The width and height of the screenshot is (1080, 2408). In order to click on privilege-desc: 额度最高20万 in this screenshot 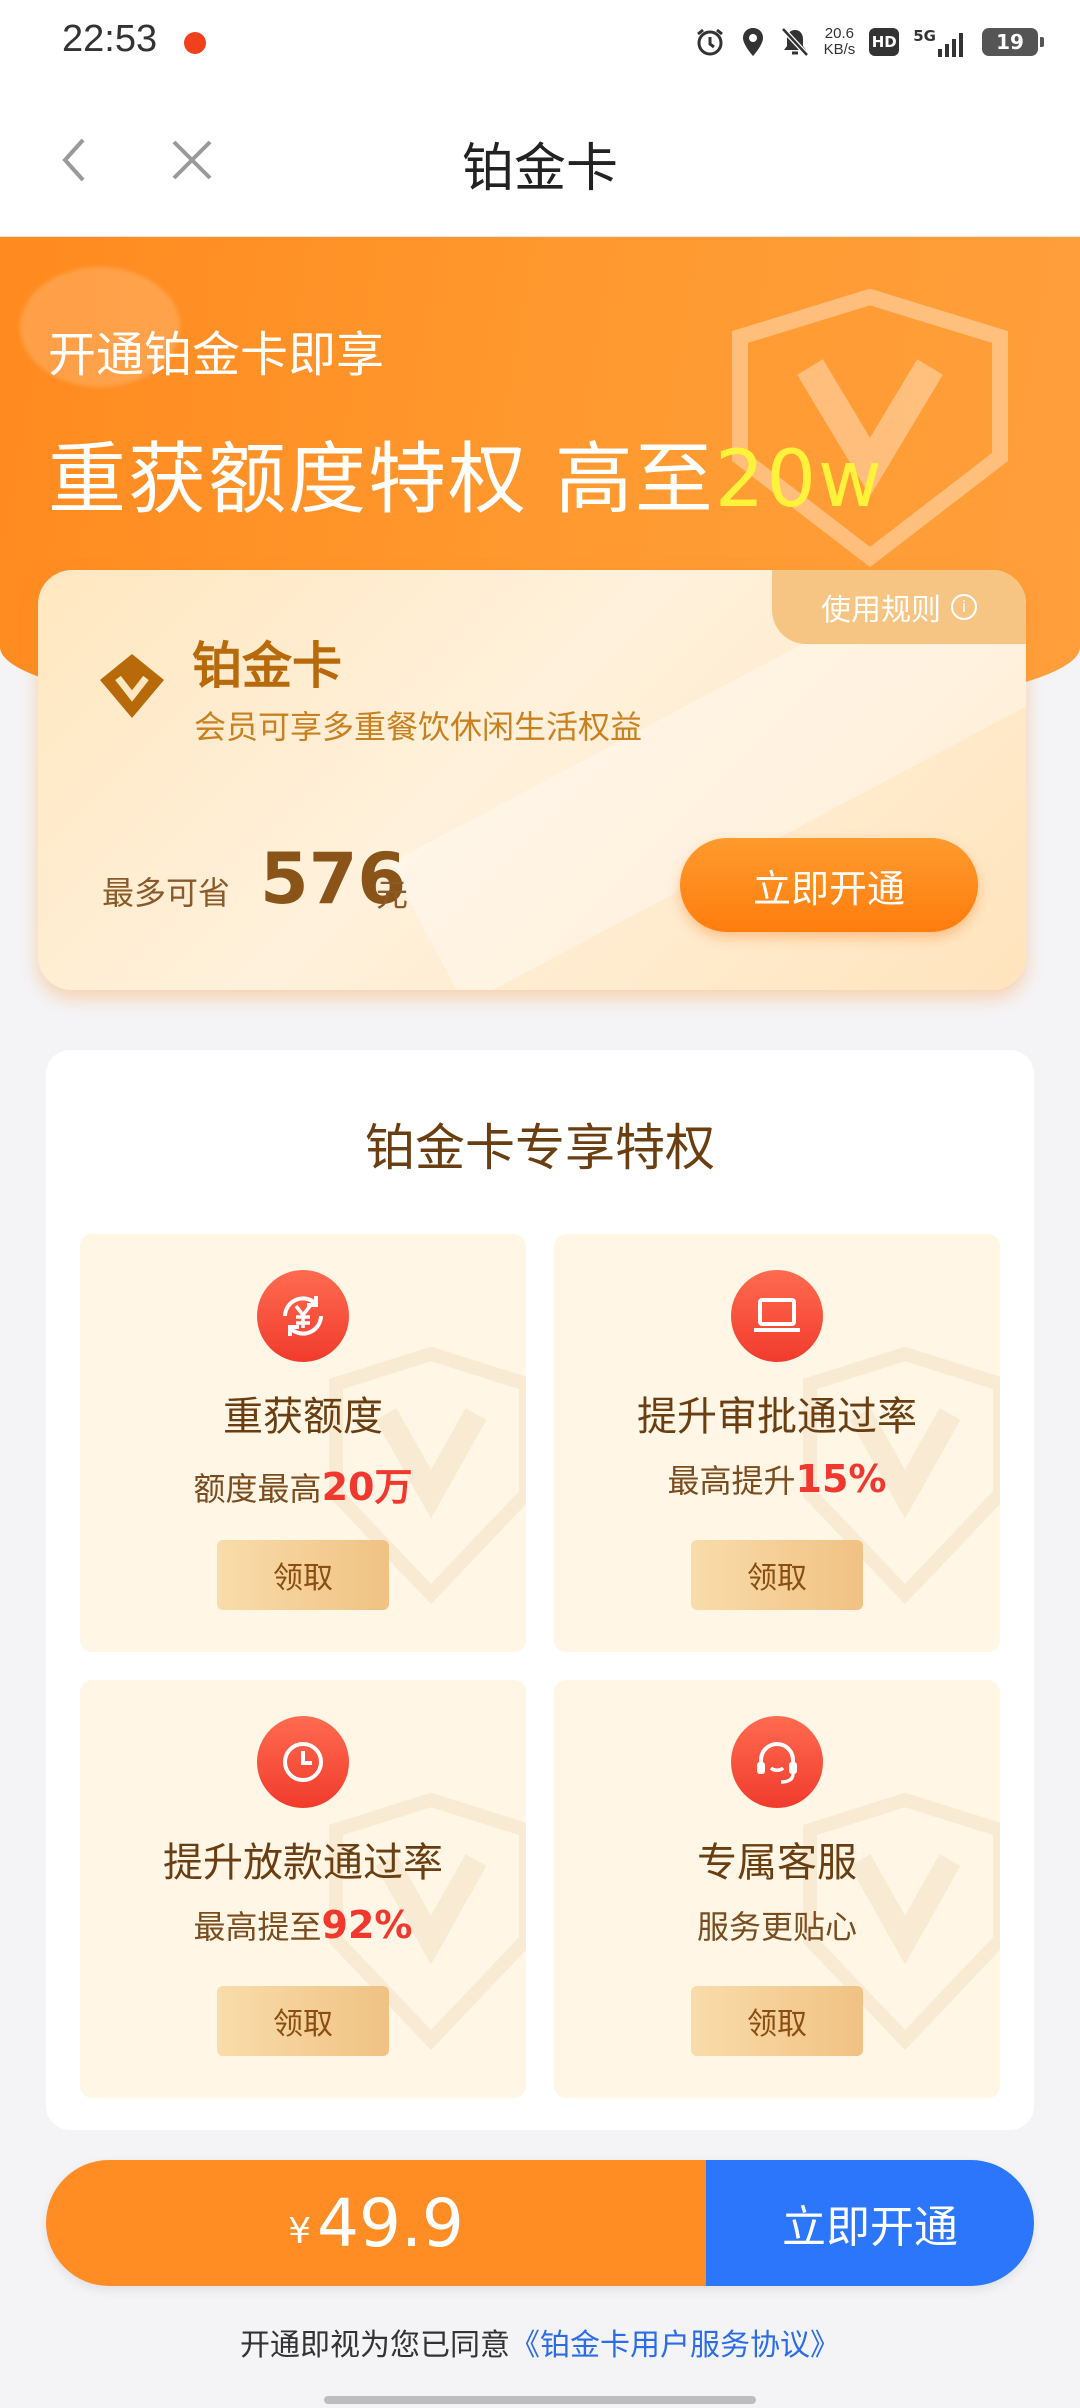, I will do `click(303, 1483)`.